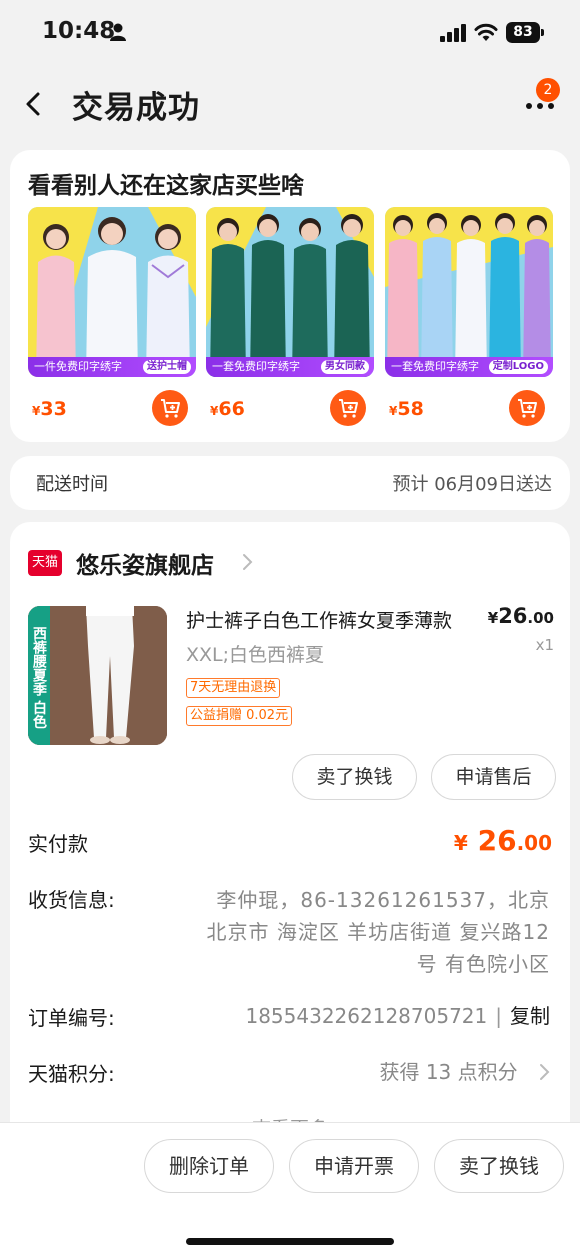 This screenshot has height=1255, width=580. Describe the element at coordinates (453, 33) in the screenshot. I see `signal-icon` at that location.